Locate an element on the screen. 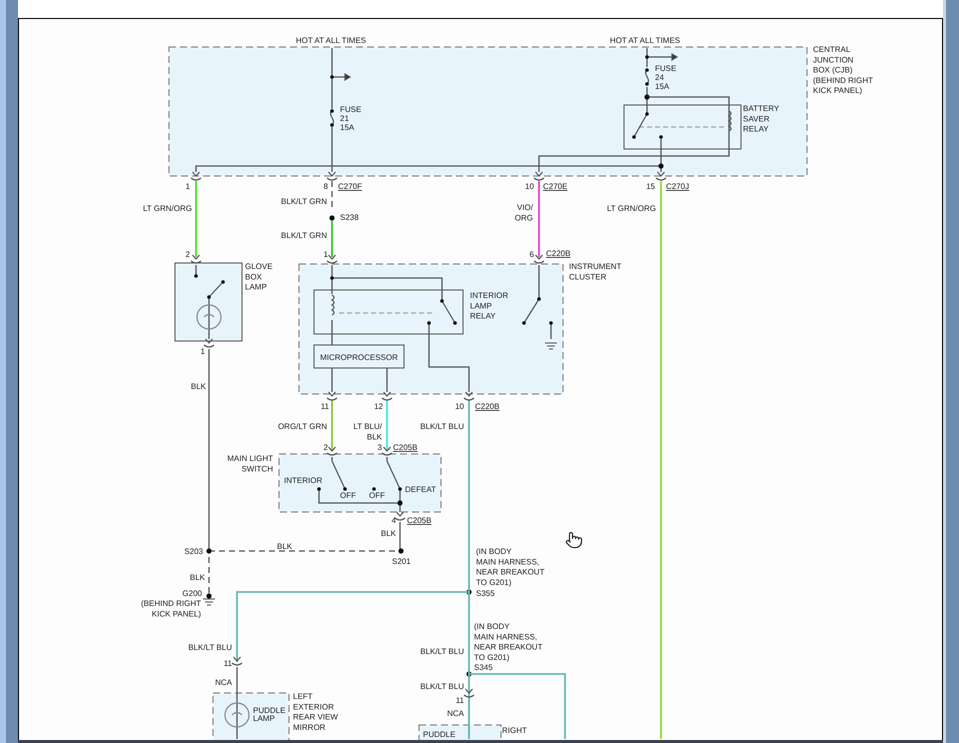 The width and height of the screenshot is (959, 743). pin-number: 6 is located at coordinates (532, 255).